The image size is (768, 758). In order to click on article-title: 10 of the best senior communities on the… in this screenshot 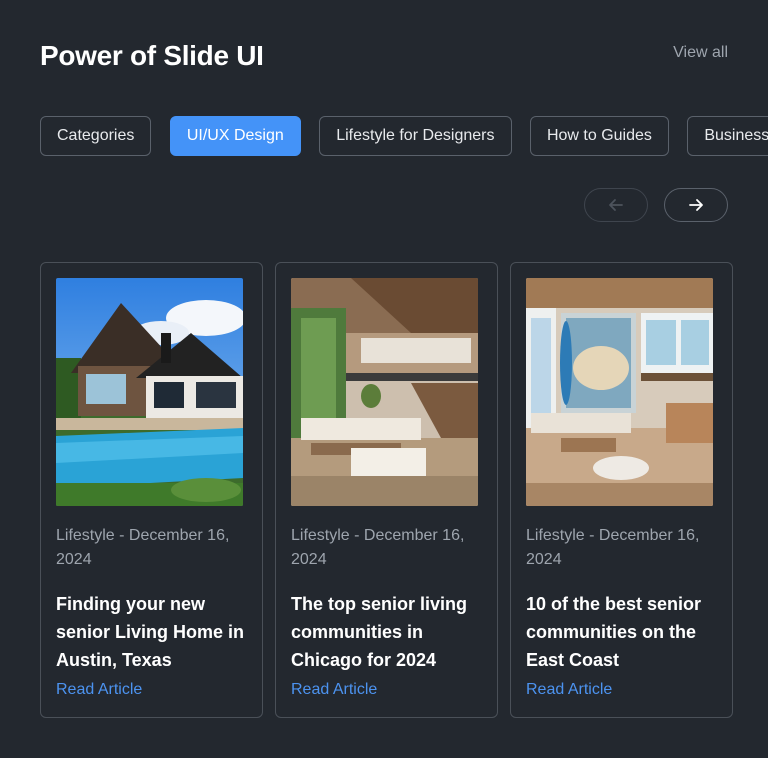, I will do `click(621, 632)`.